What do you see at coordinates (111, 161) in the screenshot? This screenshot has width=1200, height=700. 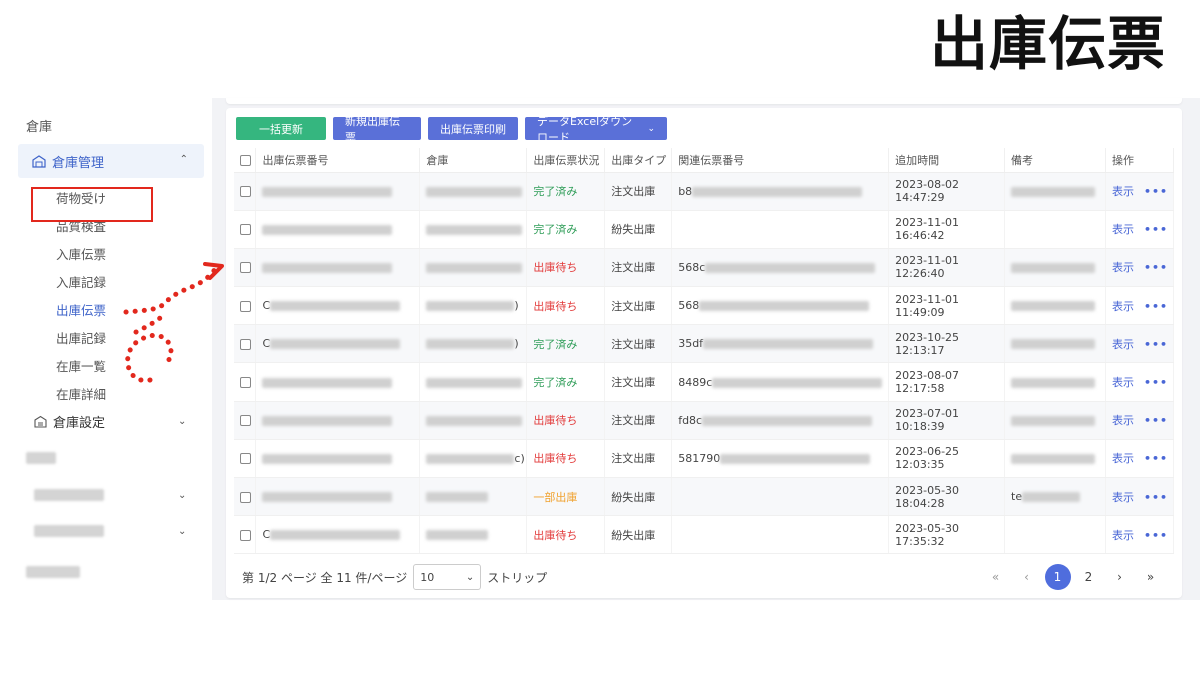 I see `sidebar-group-warehouse-management: 倉庫管理 ⌃` at bounding box center [111, 161].